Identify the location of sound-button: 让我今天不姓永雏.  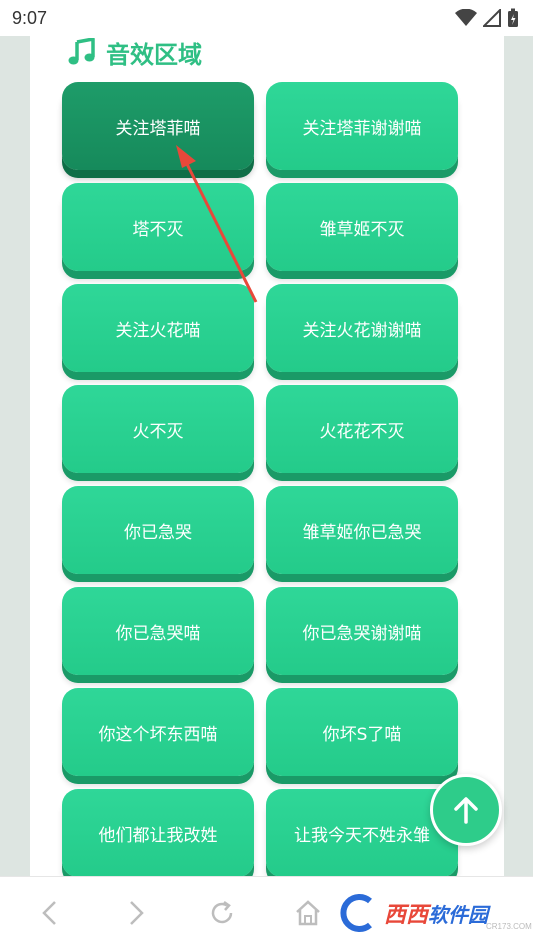
(362, 833).